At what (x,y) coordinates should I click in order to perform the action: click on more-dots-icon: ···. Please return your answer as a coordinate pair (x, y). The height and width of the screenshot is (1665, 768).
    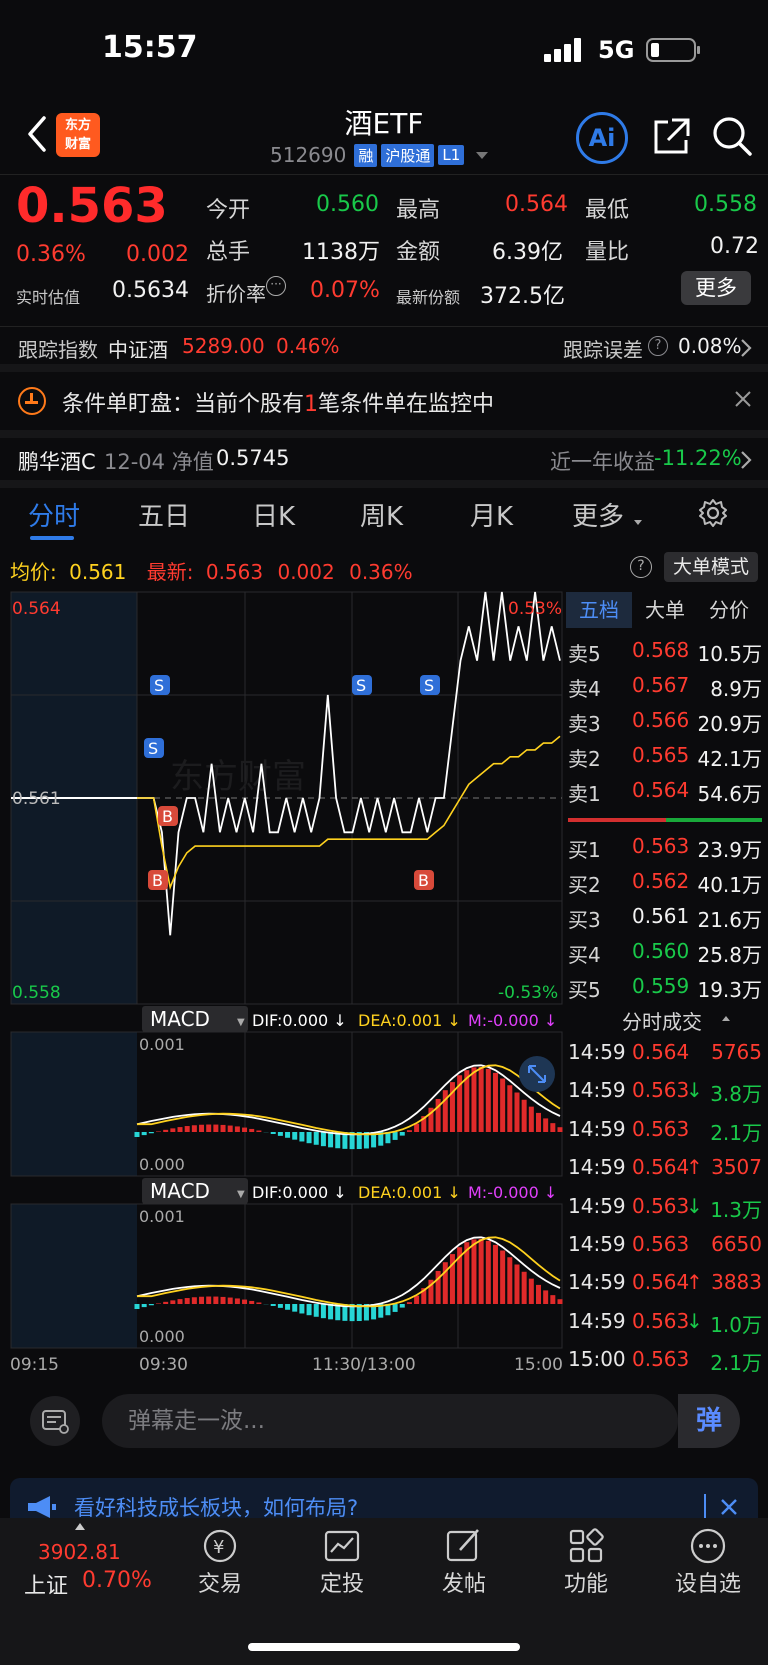
    Looking at the image, I should click on (276, 286).